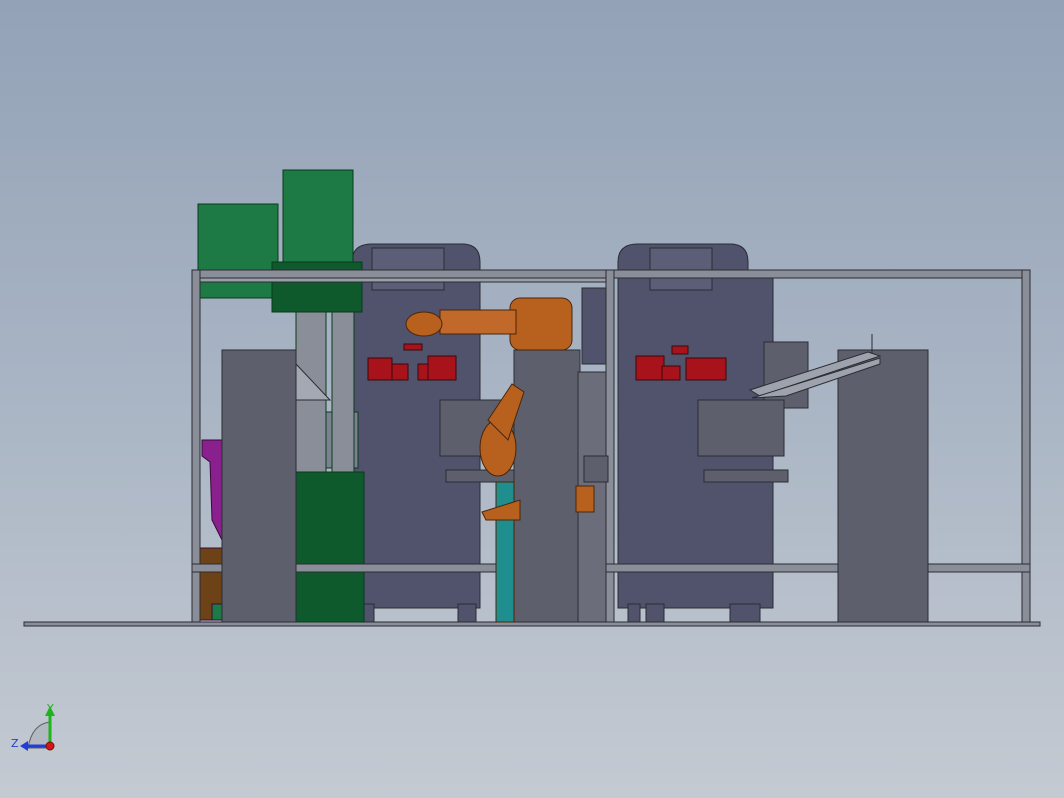  Describe the element at coordinates (15, 743) in the screenshot. I see `triad-z-label: Z` at that location.